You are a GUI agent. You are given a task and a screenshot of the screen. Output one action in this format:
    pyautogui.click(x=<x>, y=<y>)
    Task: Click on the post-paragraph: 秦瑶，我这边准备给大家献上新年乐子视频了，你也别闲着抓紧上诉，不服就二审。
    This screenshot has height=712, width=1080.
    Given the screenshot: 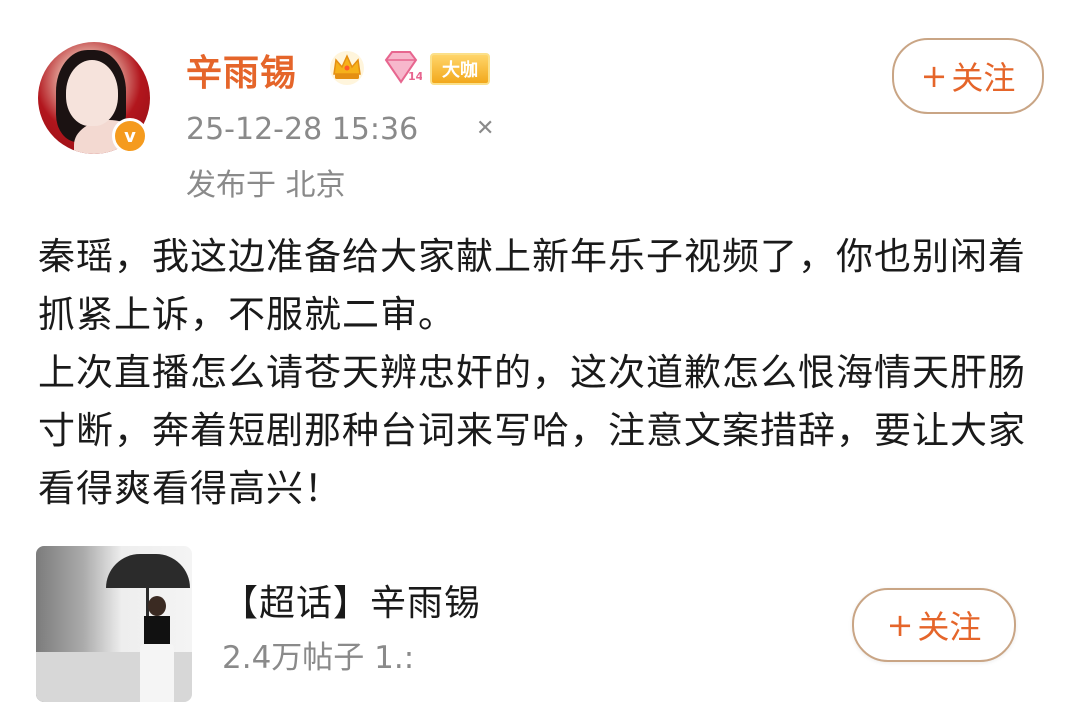 What is the action you would take?
    pyautogui.click(x=532, y=285)
    